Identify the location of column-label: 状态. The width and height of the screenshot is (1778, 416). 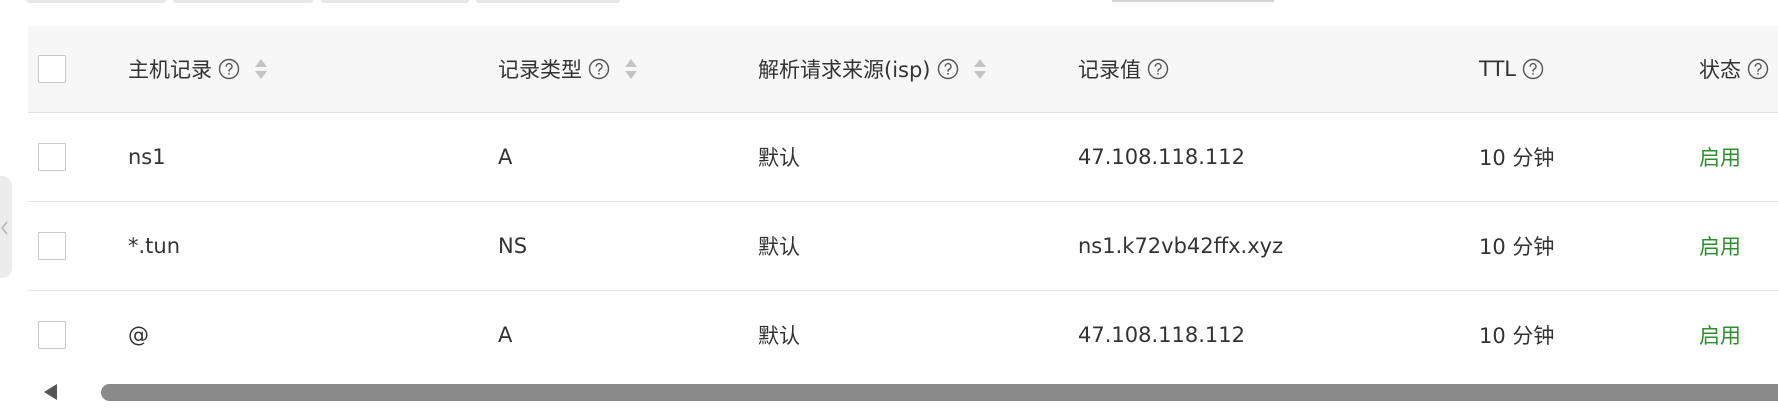
(1720, 70).